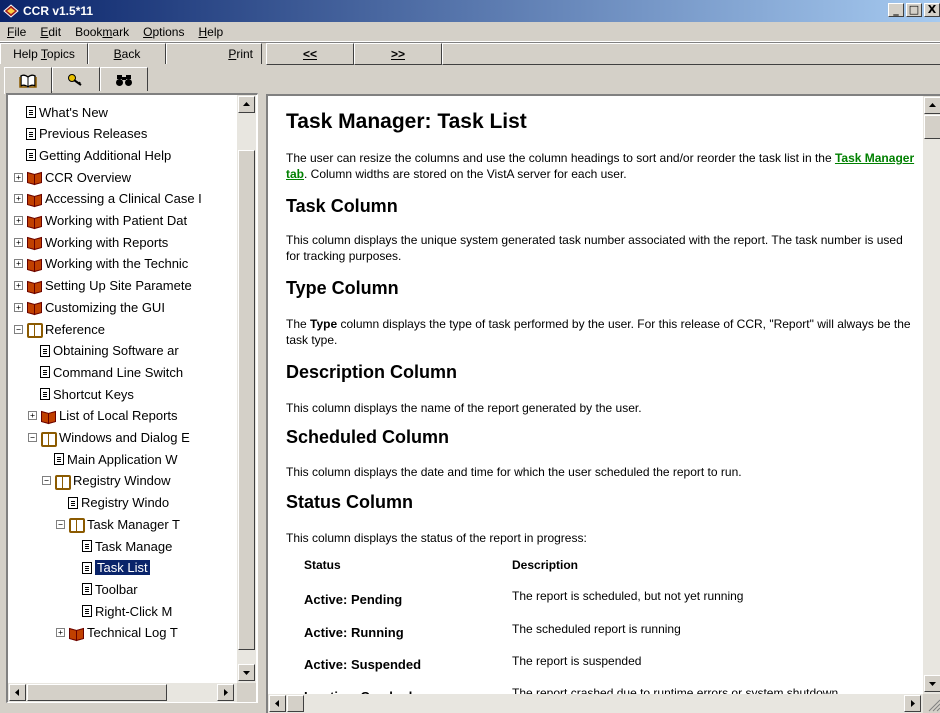 This screenshot has height=713, width=940. Describe the element at coordinates (97, 692) in the screenshot. I see `scroll-thumb-horizontal` at that location.